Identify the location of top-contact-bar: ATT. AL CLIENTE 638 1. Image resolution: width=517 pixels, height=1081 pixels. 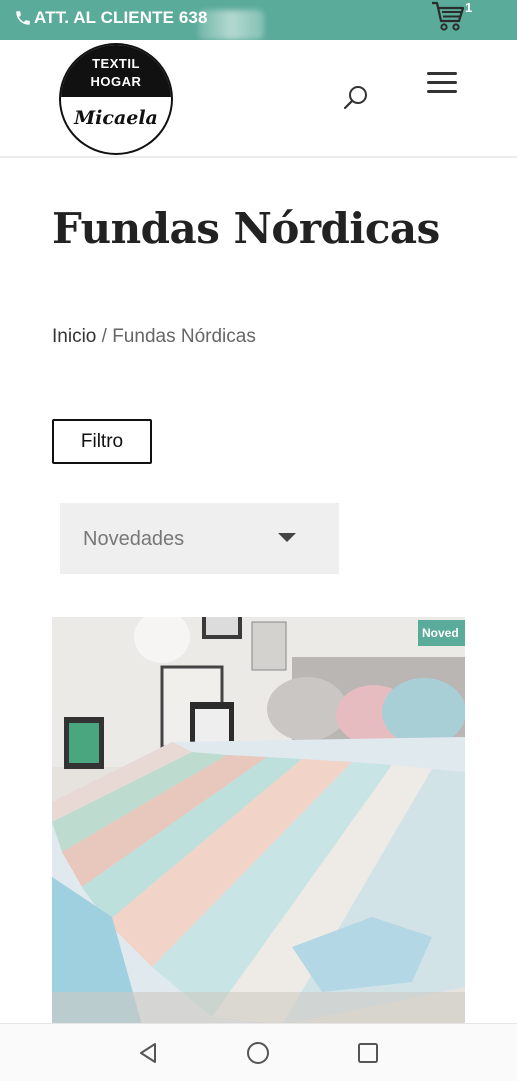
(258, 20).